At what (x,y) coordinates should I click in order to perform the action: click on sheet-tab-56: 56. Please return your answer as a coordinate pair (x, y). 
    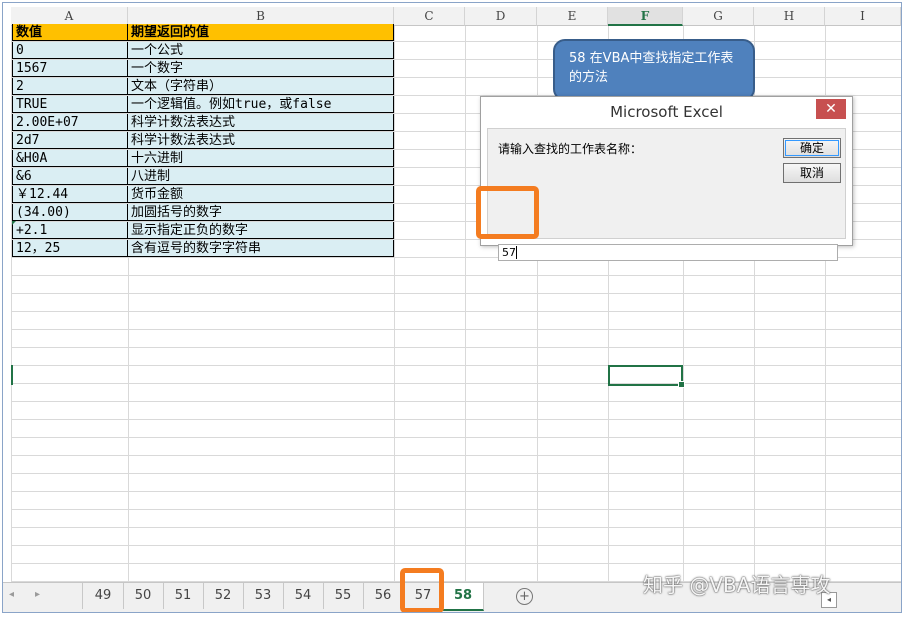
    Looking at the image, I should click on (383, 596).